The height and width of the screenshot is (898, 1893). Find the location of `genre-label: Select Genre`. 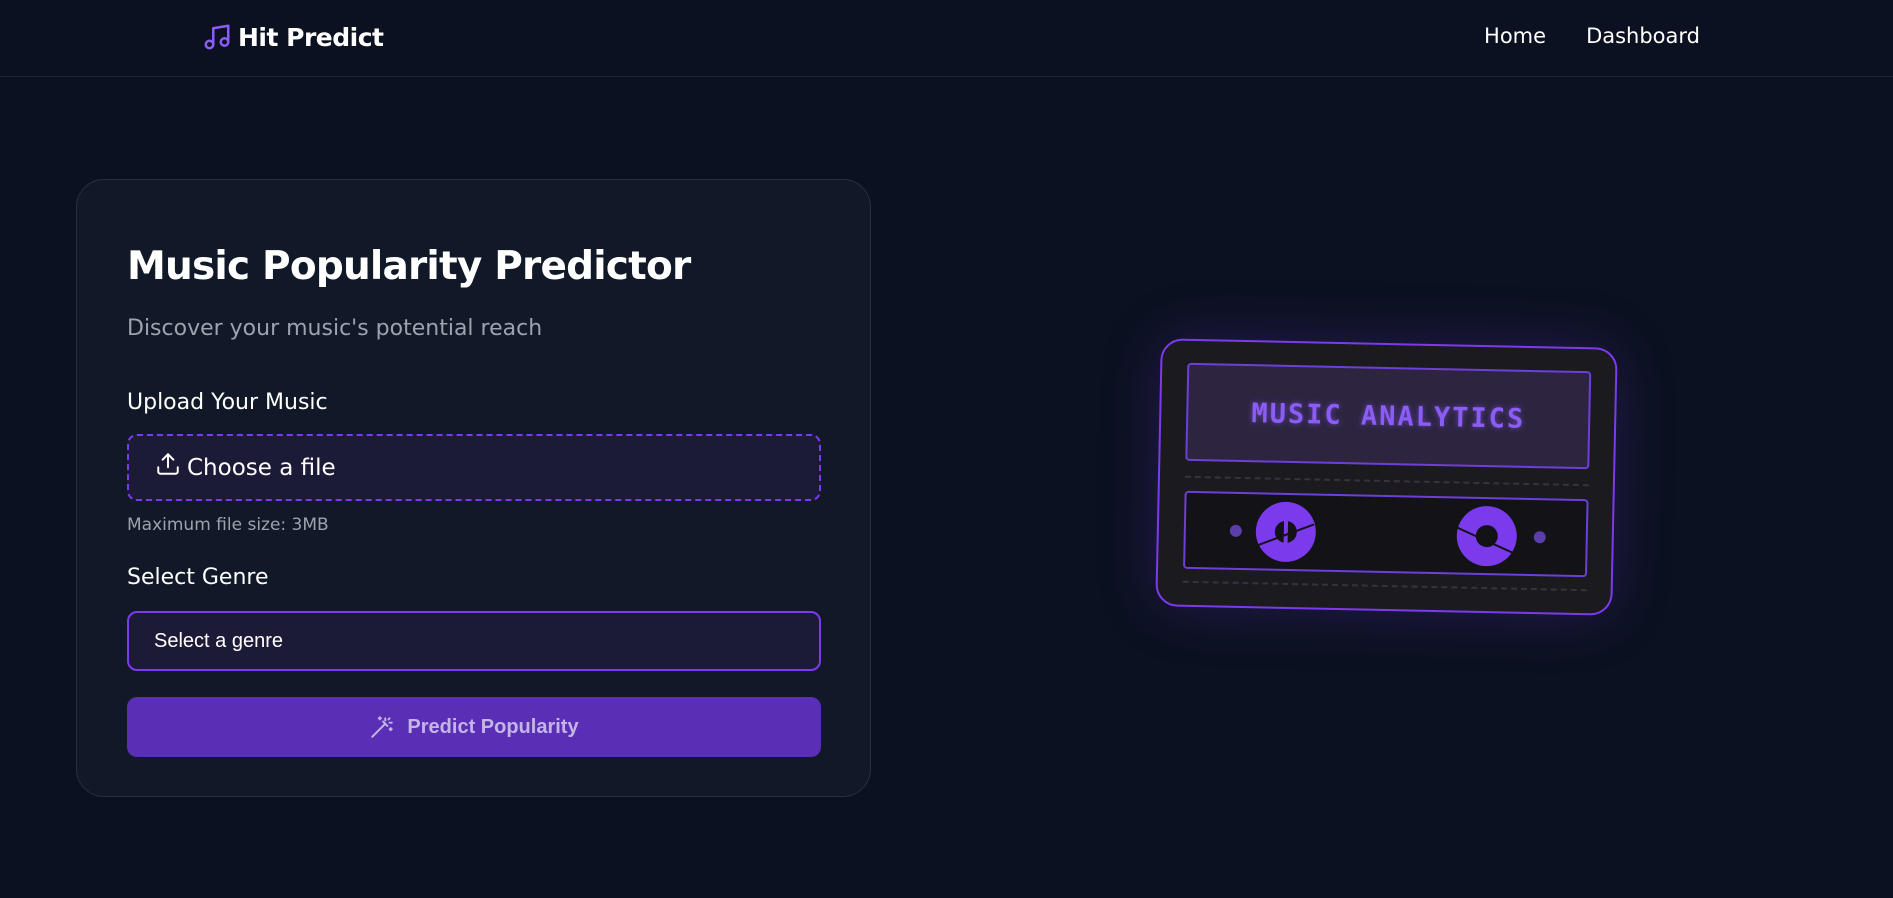

genre-label: Select Genre is located at coordinates (198, 577).